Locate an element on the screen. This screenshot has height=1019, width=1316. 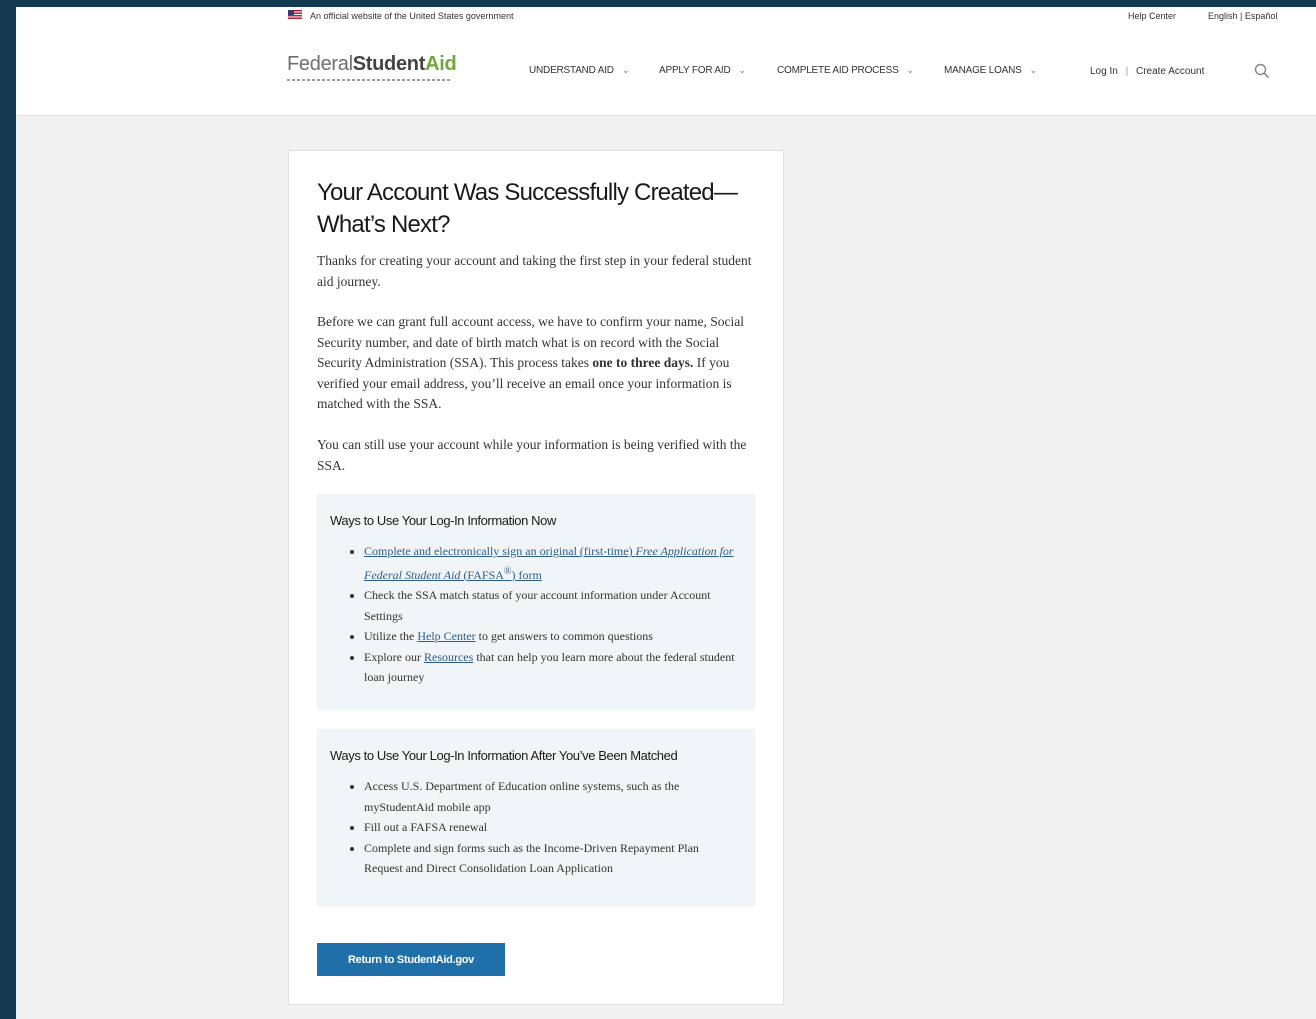
search-icon is located at coordinates (1262, 71).